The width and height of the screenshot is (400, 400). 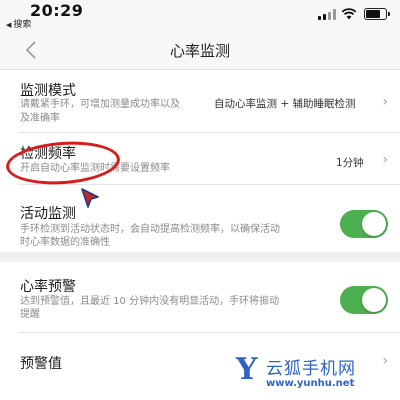 I want to click on alert-desc-2: 提醒, so click(x=30, y=314).